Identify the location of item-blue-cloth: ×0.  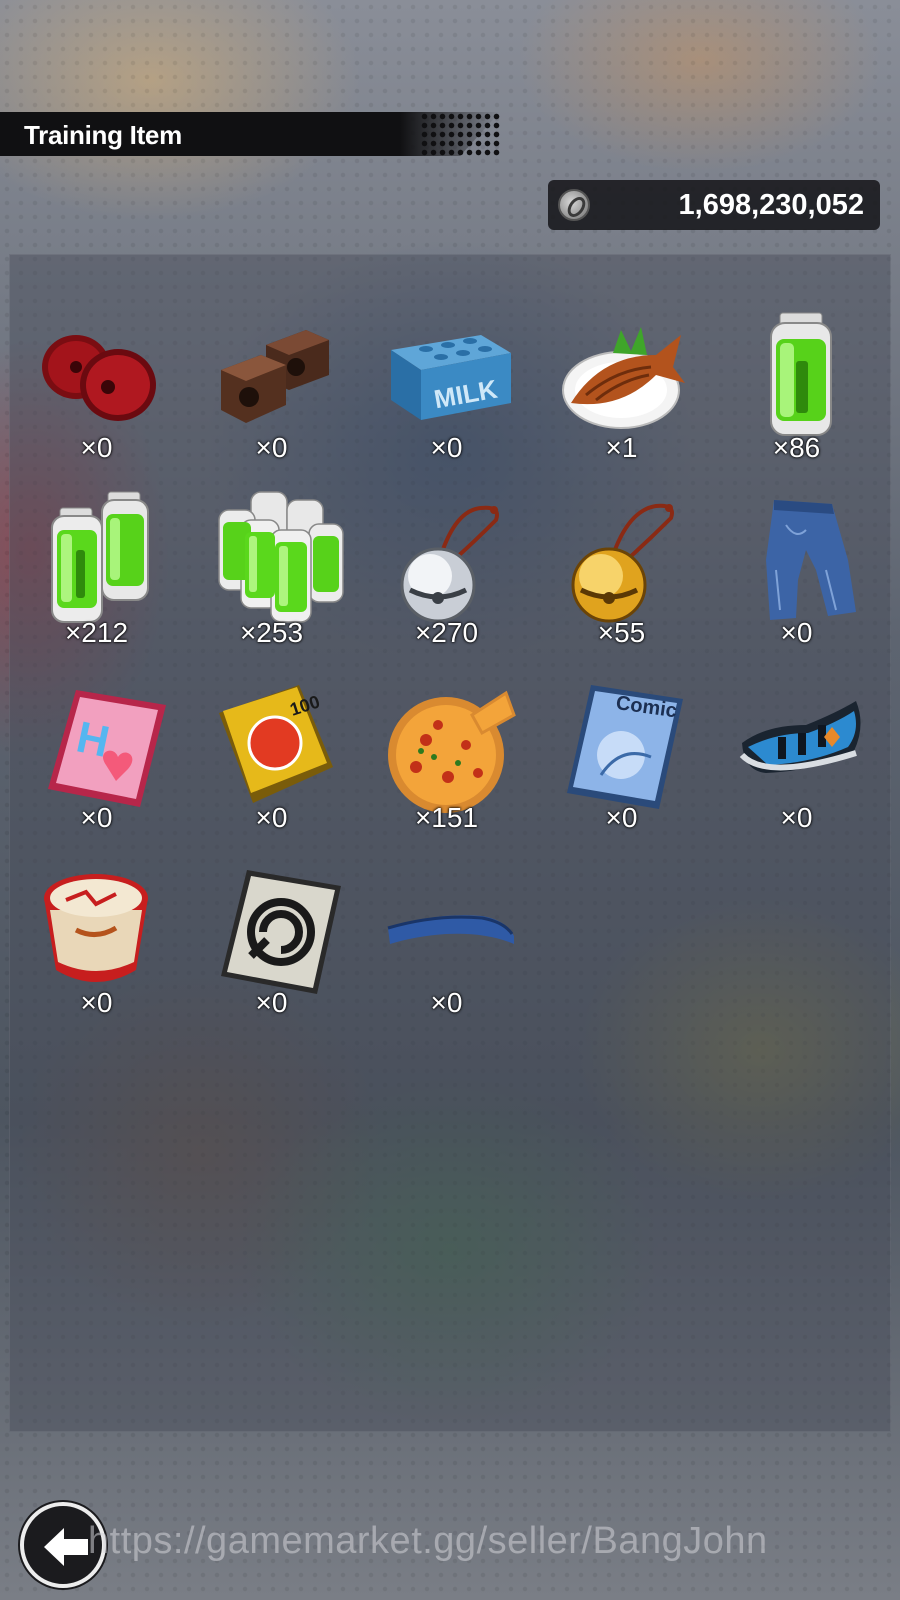
(446, 947).